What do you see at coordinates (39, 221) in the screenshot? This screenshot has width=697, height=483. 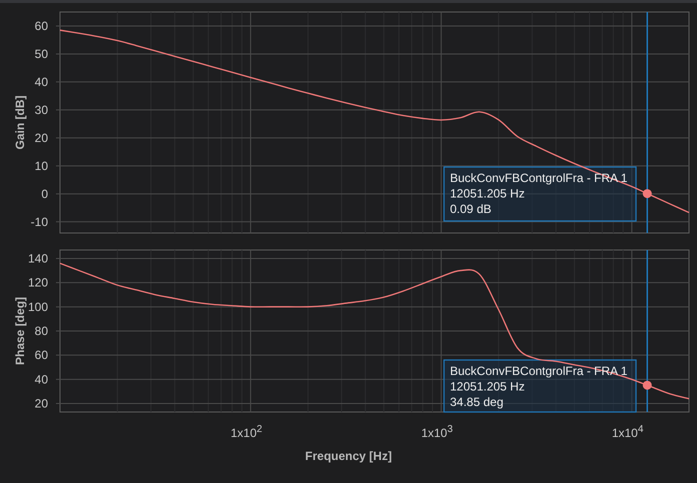 I see `y-tick-label: -10` at bounding box center [39, 221].